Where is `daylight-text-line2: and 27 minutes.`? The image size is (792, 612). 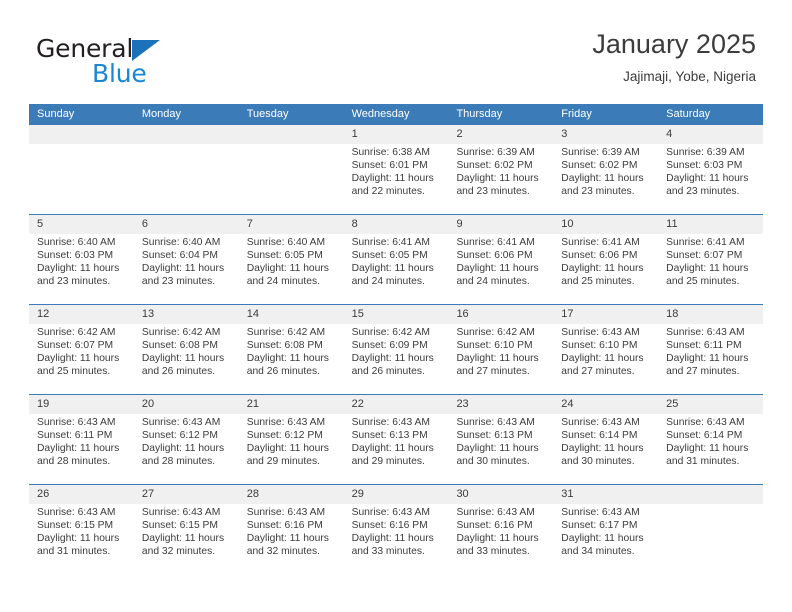
daylight-text-line2: and 27 minutes. is located at coordinates (598, 371).